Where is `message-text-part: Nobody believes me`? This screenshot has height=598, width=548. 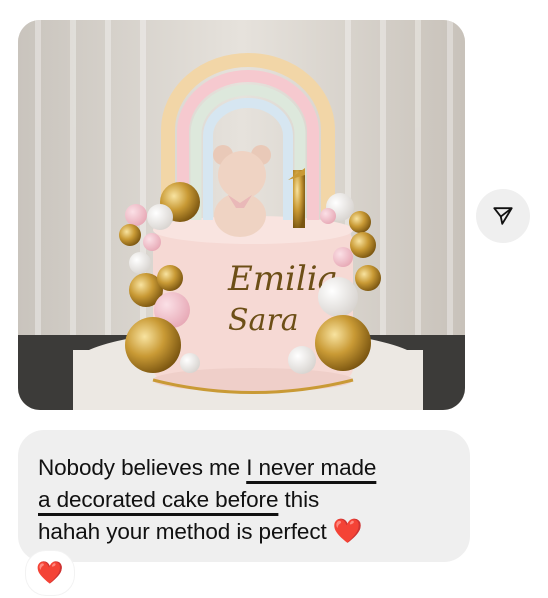
message-text-part: Nobody believes me is located at coordinates (142, 467).